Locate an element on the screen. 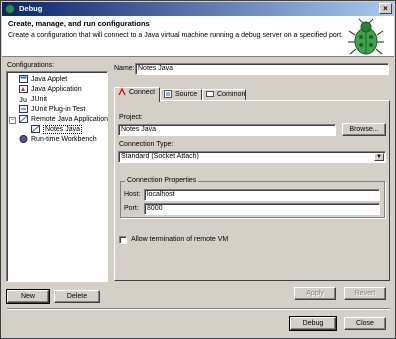 This screenshot has width=396, height=339. connection-type-label: Connection Type: is located at coordinates (146, 144).